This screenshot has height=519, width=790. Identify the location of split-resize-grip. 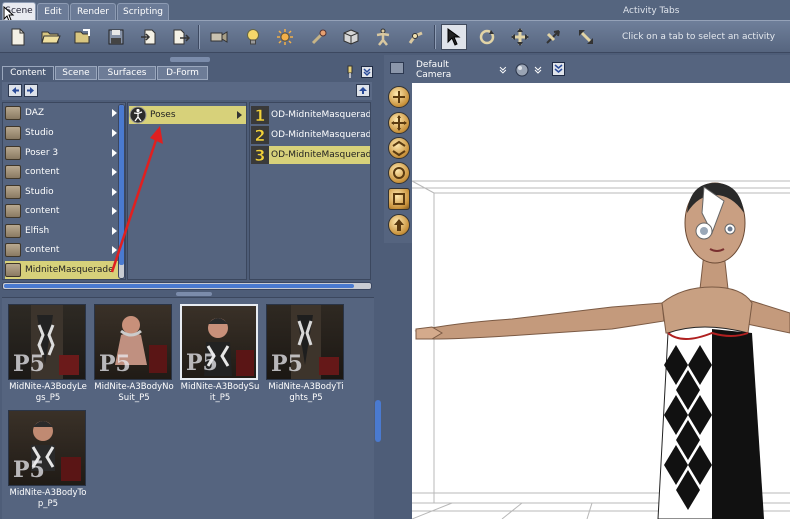
(194, 294).